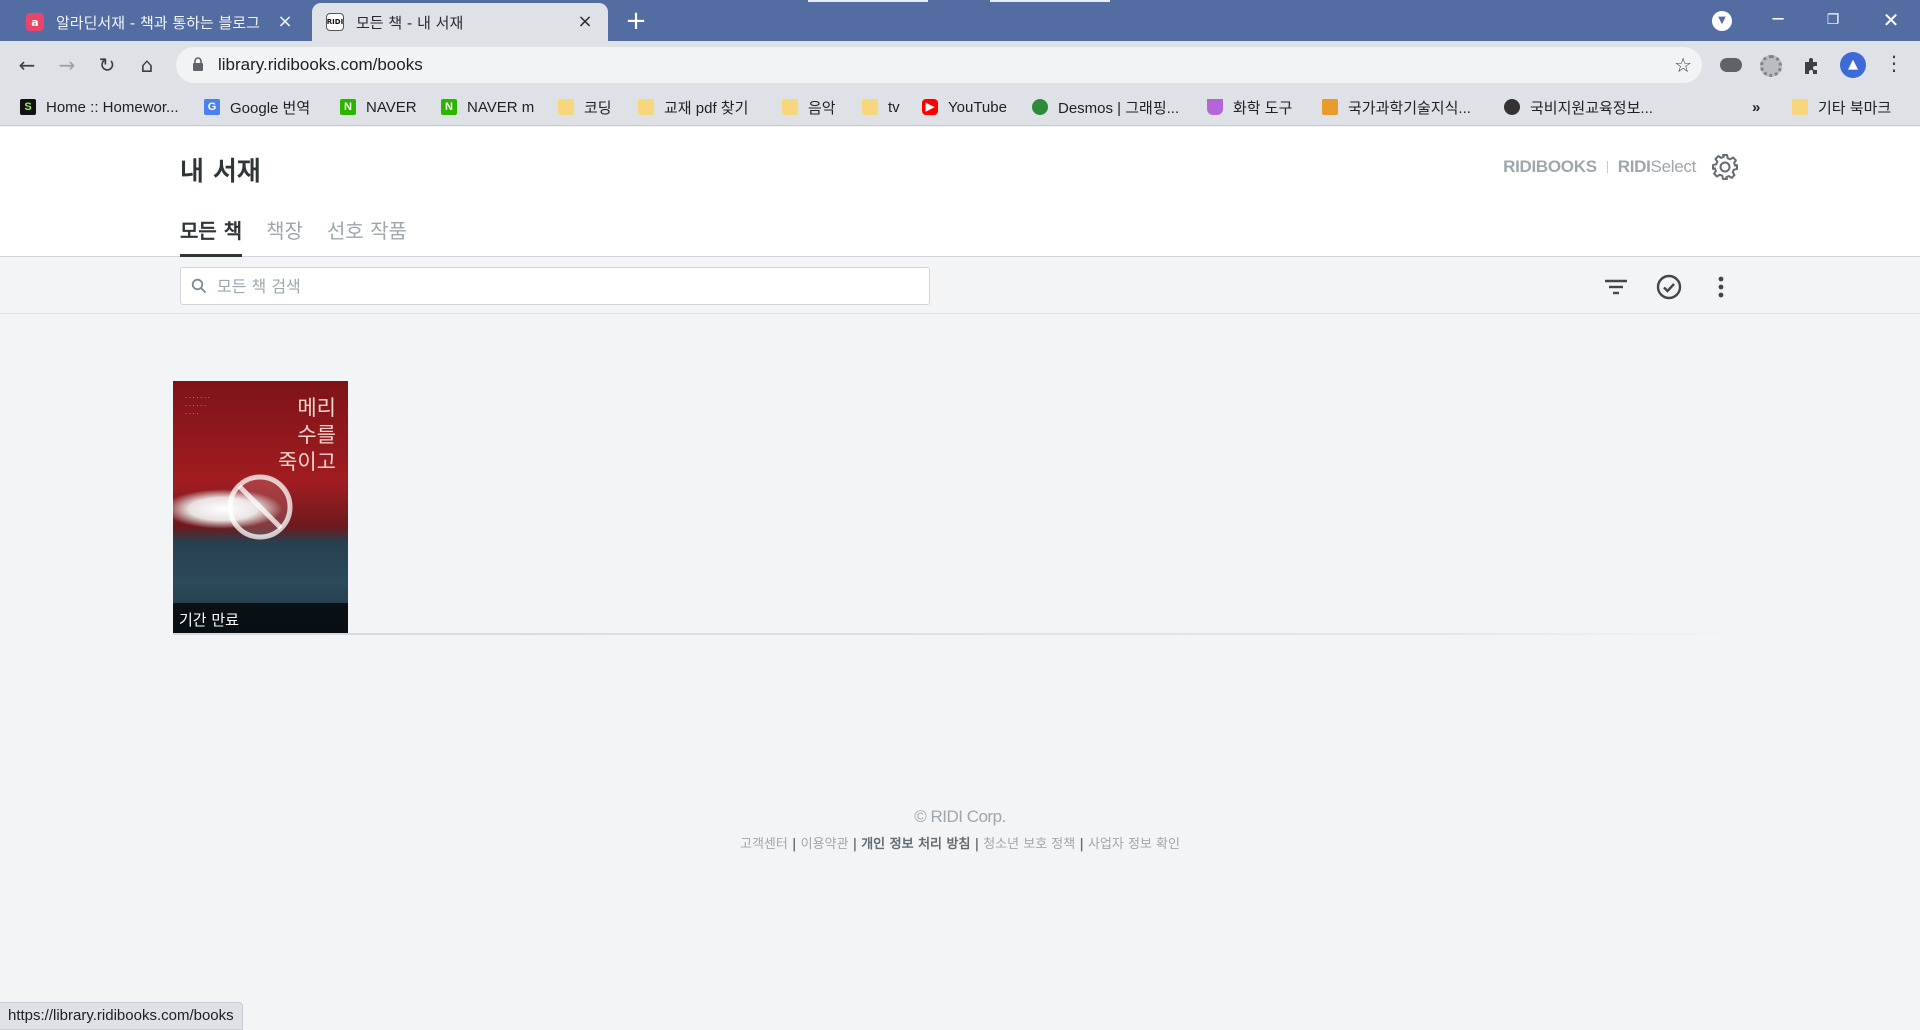 This screenshot has height=1030, width=1920. What do you see at coordinates (894, 107) in the screenshot?
I see `bookmark-label: tv` at bounding box center [894, 107].